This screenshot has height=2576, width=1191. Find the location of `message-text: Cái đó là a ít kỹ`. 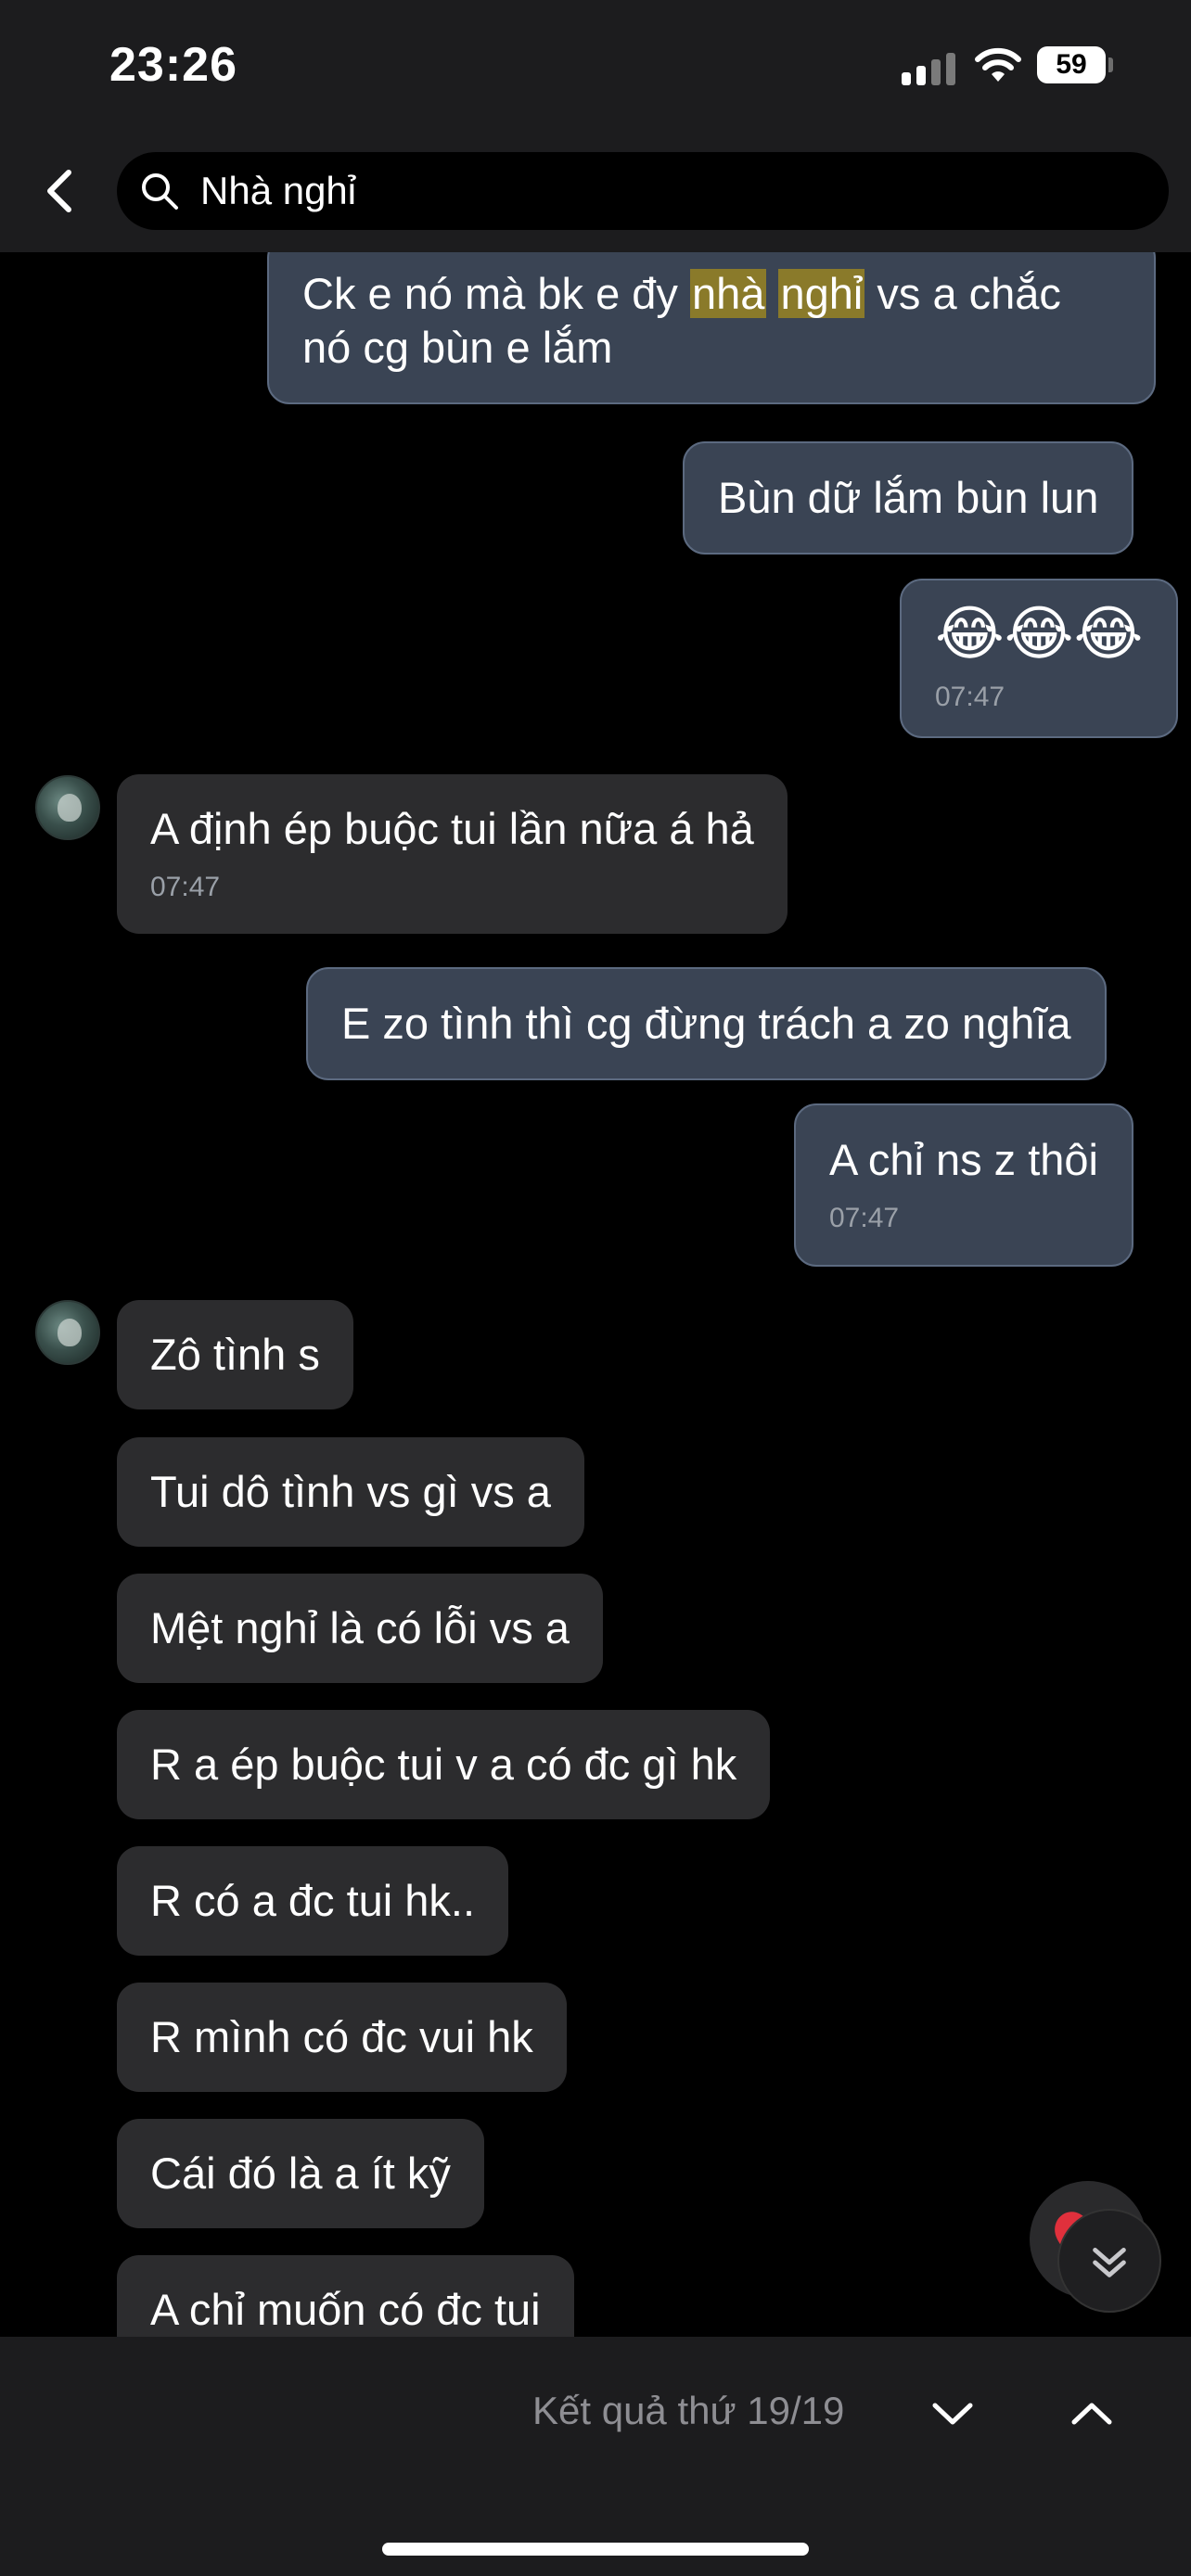

message-text: Cái đó là a ít kỹ is located at coordinates (300, 2173).